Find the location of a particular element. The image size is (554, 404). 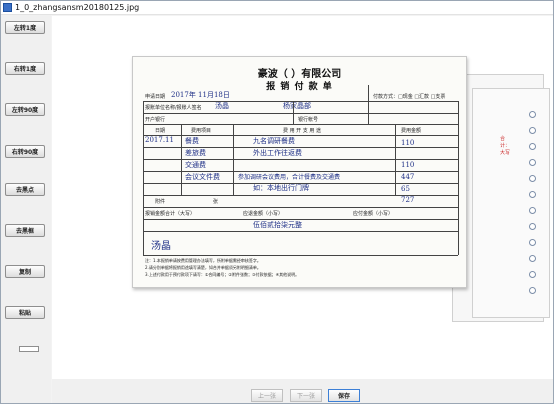

row1-amount: 110 is located at coordinates (408, 143).